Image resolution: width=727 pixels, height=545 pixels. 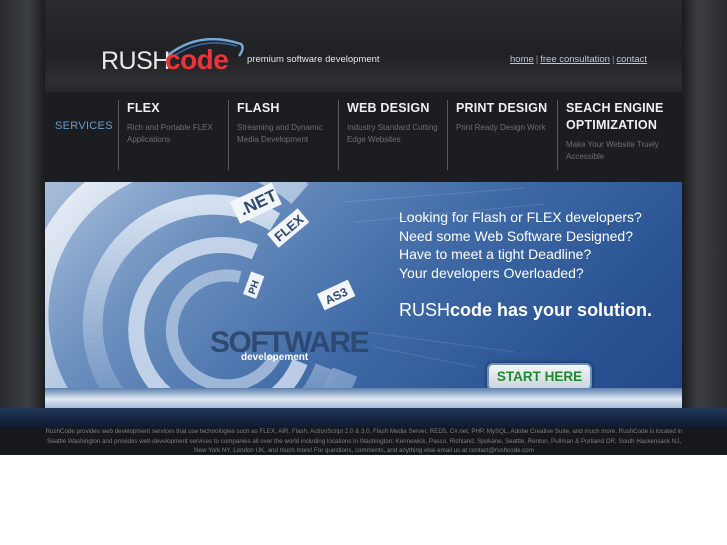 What do you see at coordinates (197, 60) in the screenshot?
I see `logo-code: code` at bounding box center [197, 60].